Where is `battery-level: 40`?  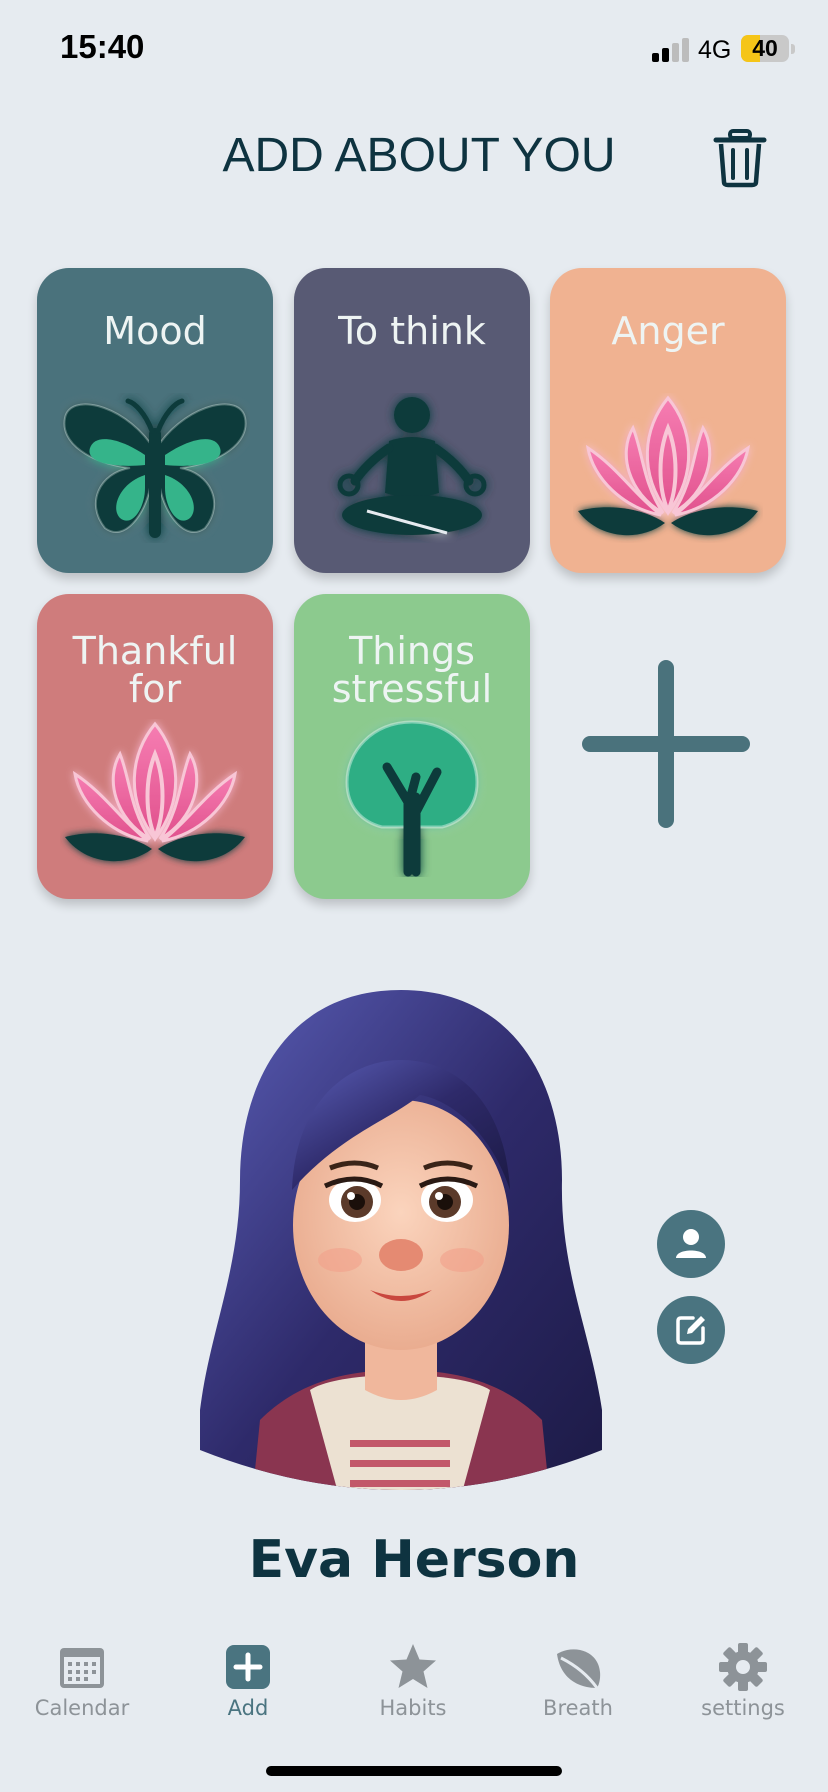 battery-level: 40 is located at coordinates (765, 48).